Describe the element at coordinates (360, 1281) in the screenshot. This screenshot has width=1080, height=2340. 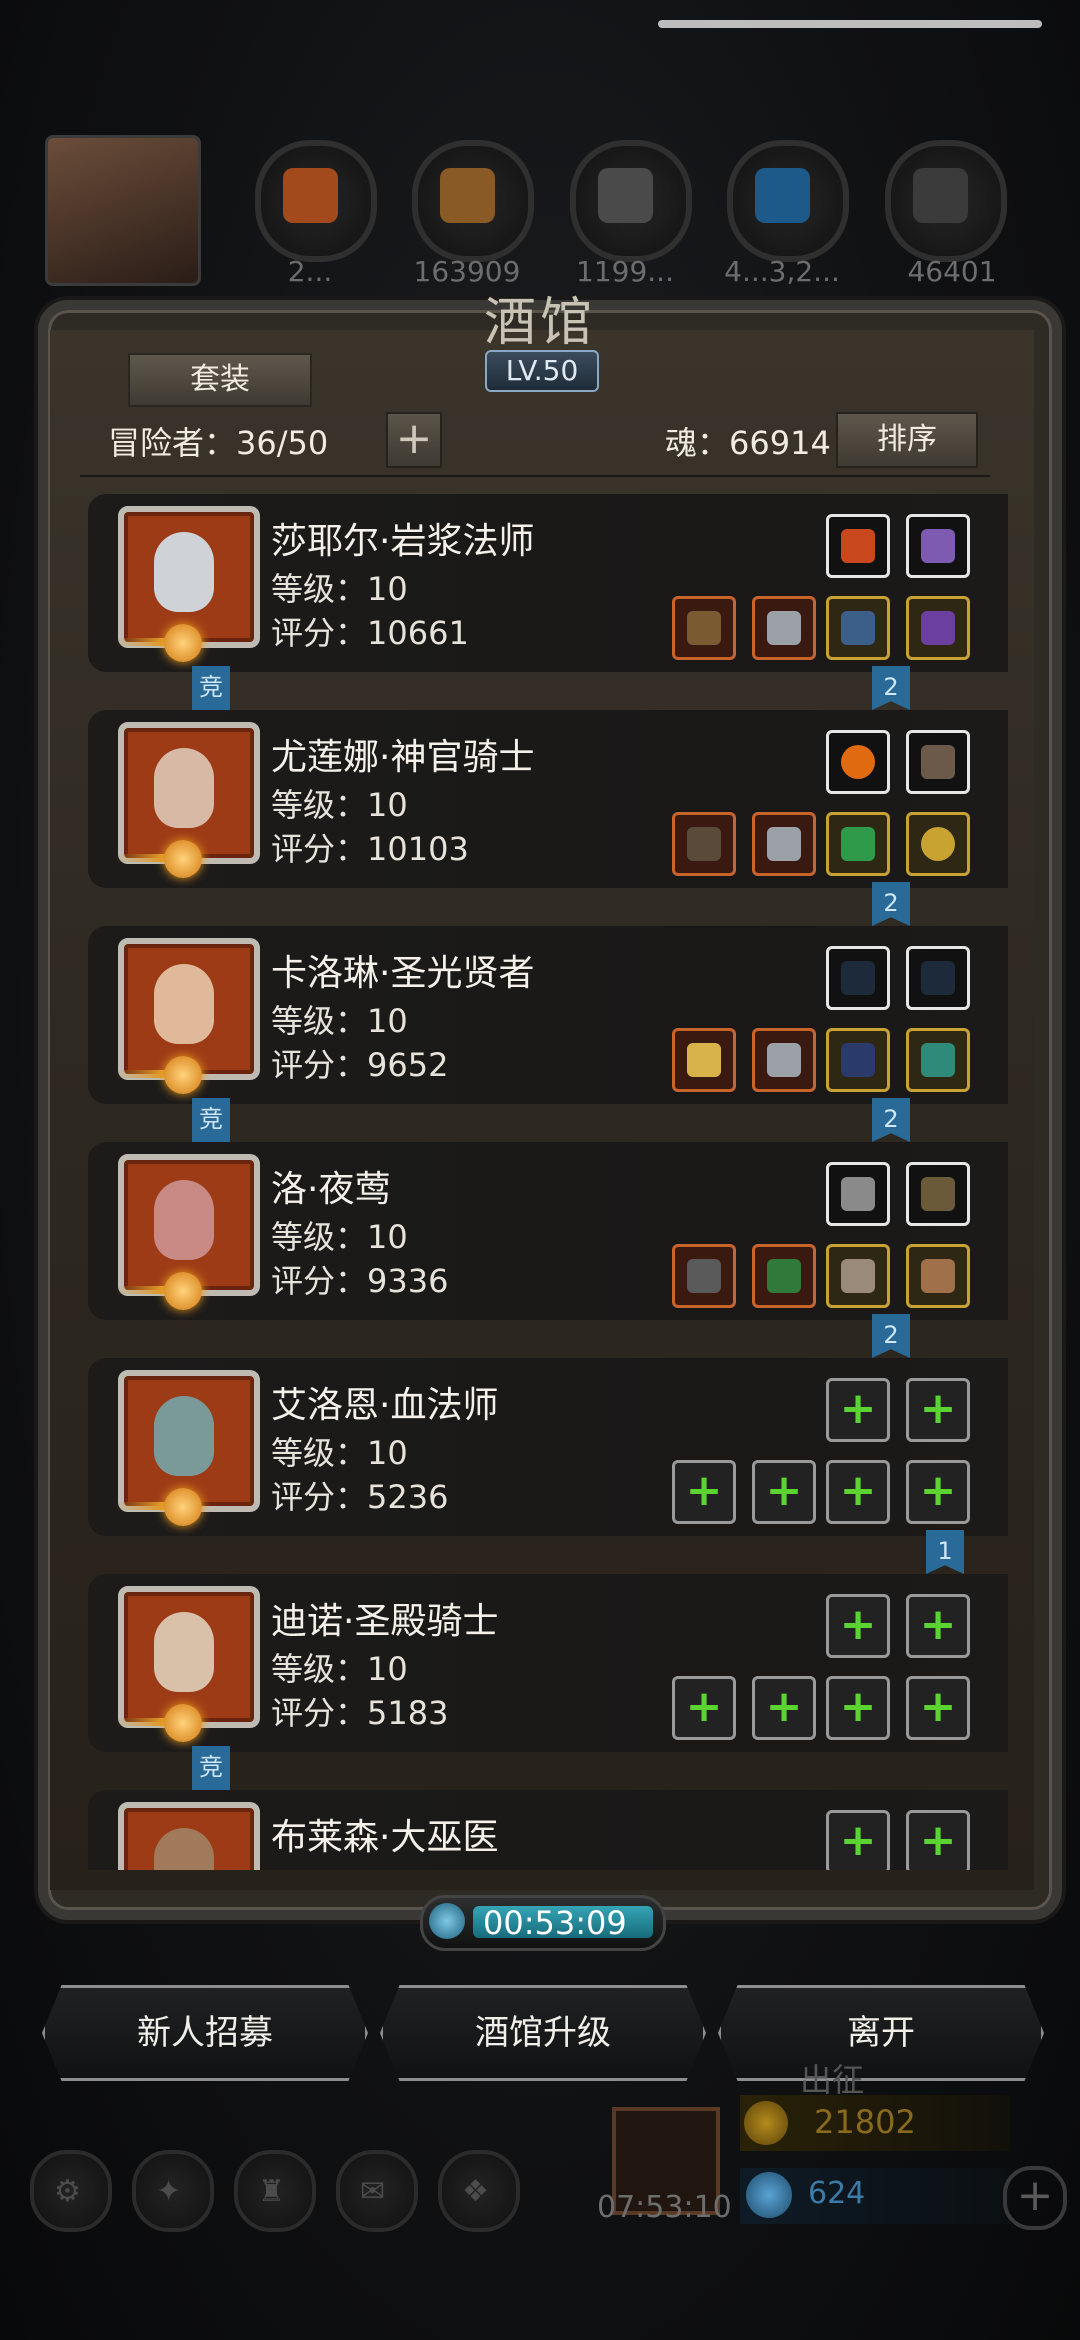
I see `hero-score: 评分：9336` at that location.